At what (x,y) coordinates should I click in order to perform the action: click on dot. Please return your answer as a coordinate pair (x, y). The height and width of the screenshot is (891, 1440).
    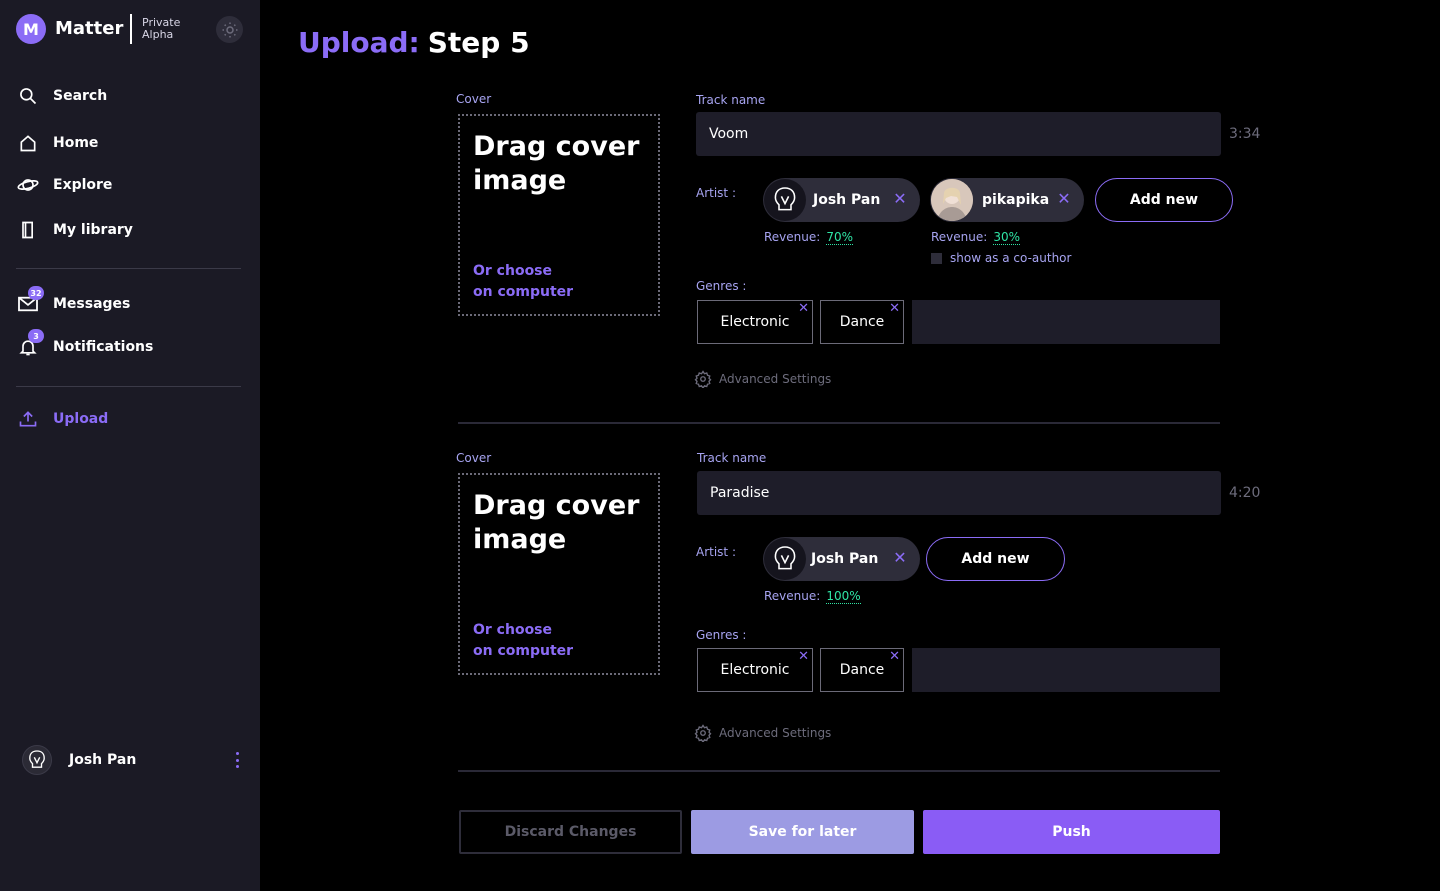
    Looking at the image, I should click on (237, 760).